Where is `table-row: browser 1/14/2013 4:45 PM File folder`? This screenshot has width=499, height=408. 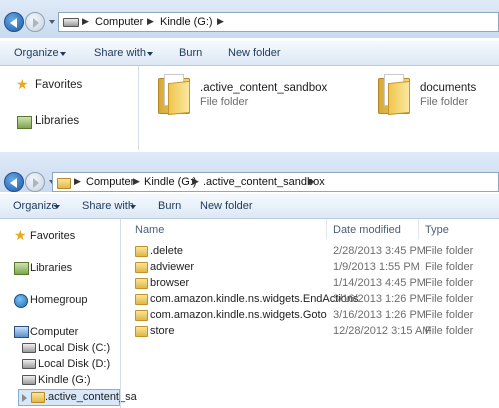
table-row: browser 1/14/2013 4:45 PM File folder is located at coordinates (311, 284).